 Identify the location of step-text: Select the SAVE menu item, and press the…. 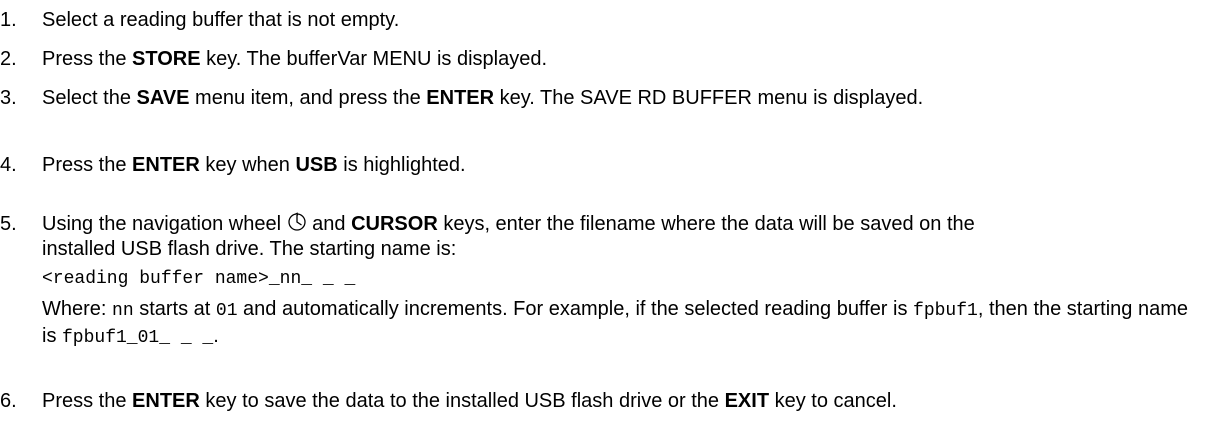
(483, 98).